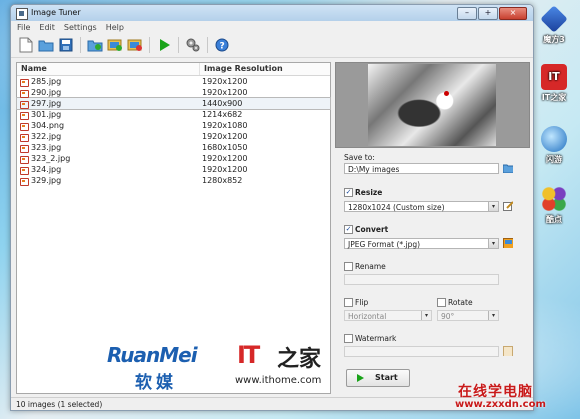  What do you see at coordinates (222, 114) in the screenshot?
I see `image-resolution: 1214x682` at bounding box center [222, 114].